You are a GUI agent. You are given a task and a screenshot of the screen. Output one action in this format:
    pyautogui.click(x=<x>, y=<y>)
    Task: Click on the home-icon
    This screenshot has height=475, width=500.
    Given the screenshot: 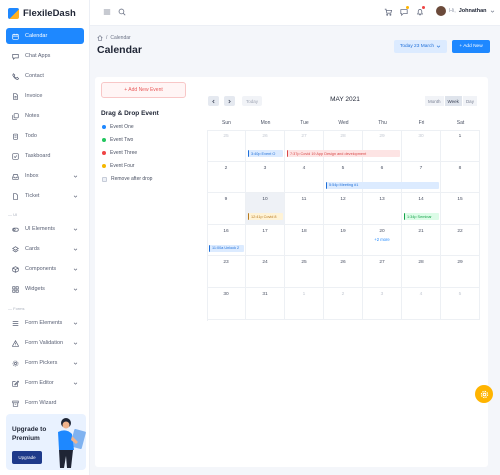 What is the action you would take?
    pyautogui.click(x=100, y=38)
    